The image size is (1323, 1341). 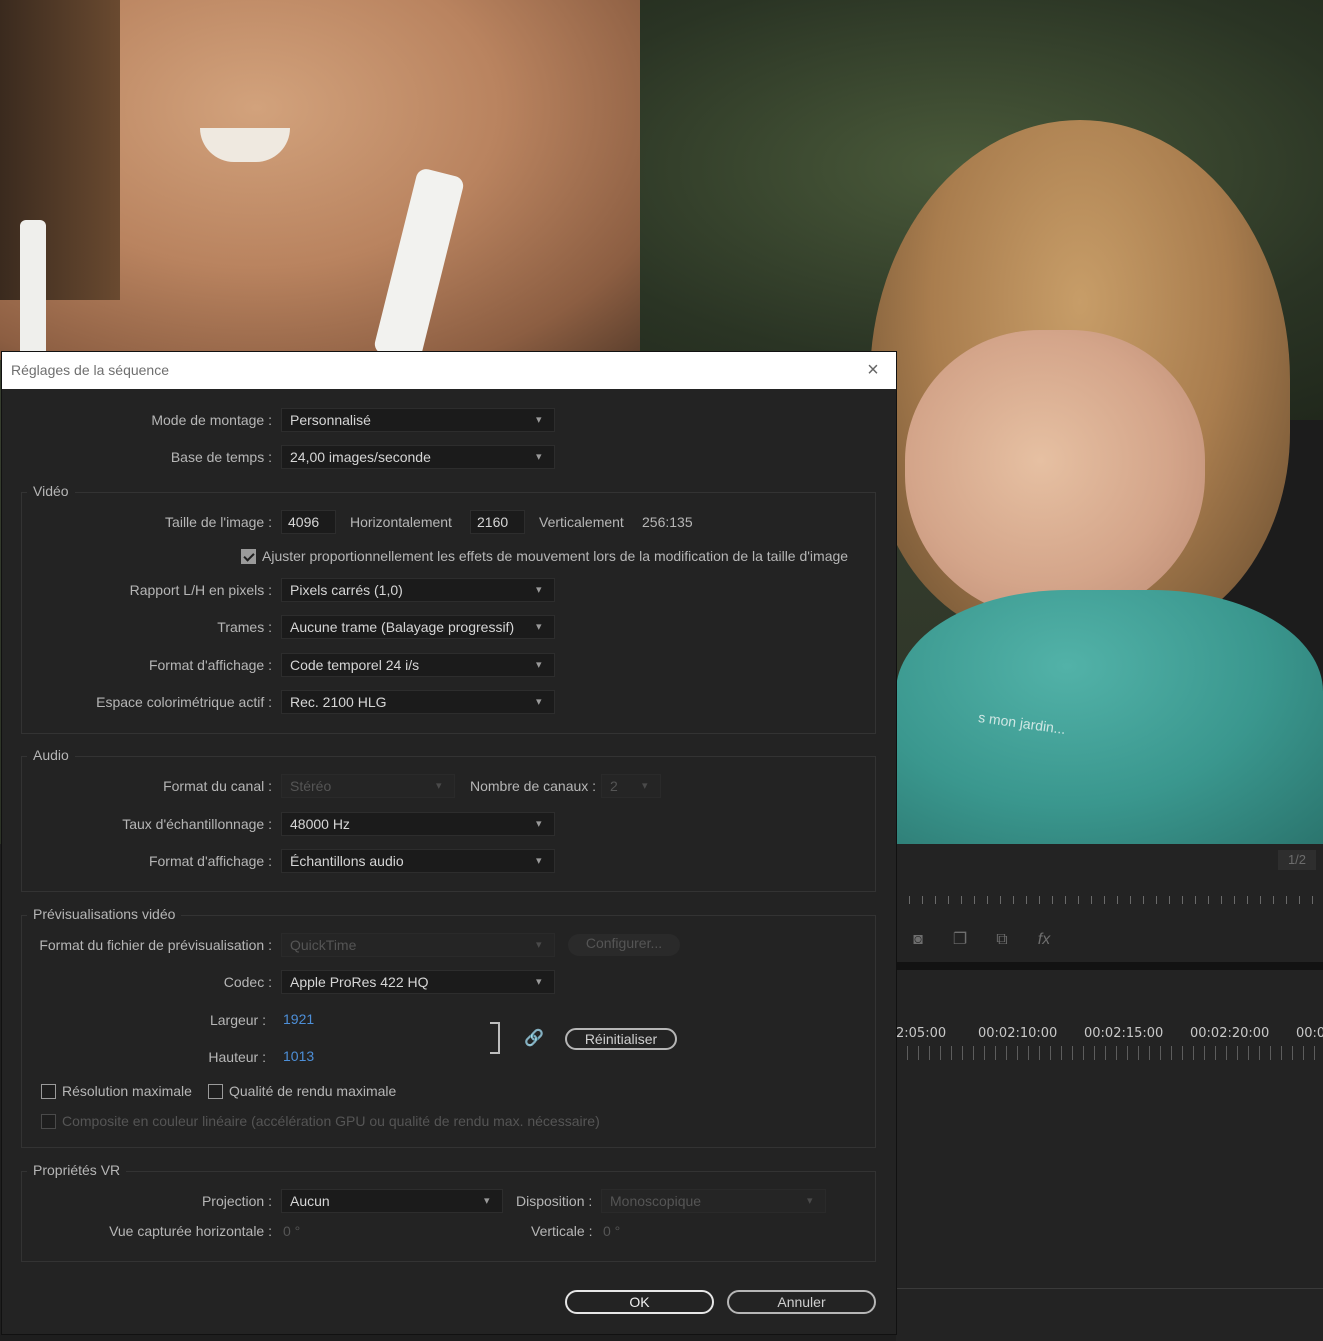 I want to click on monitor-icon-row: ◙ ❐ ⧉ fx, so click(x=981, y=940).